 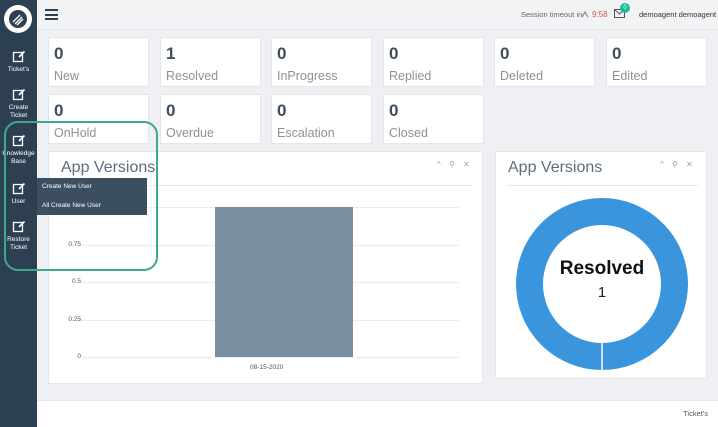 What do you see at coordinates (695, 413) in the screenshot?
I see `footer-text: Ticket's` at bounding box center [695, 413].